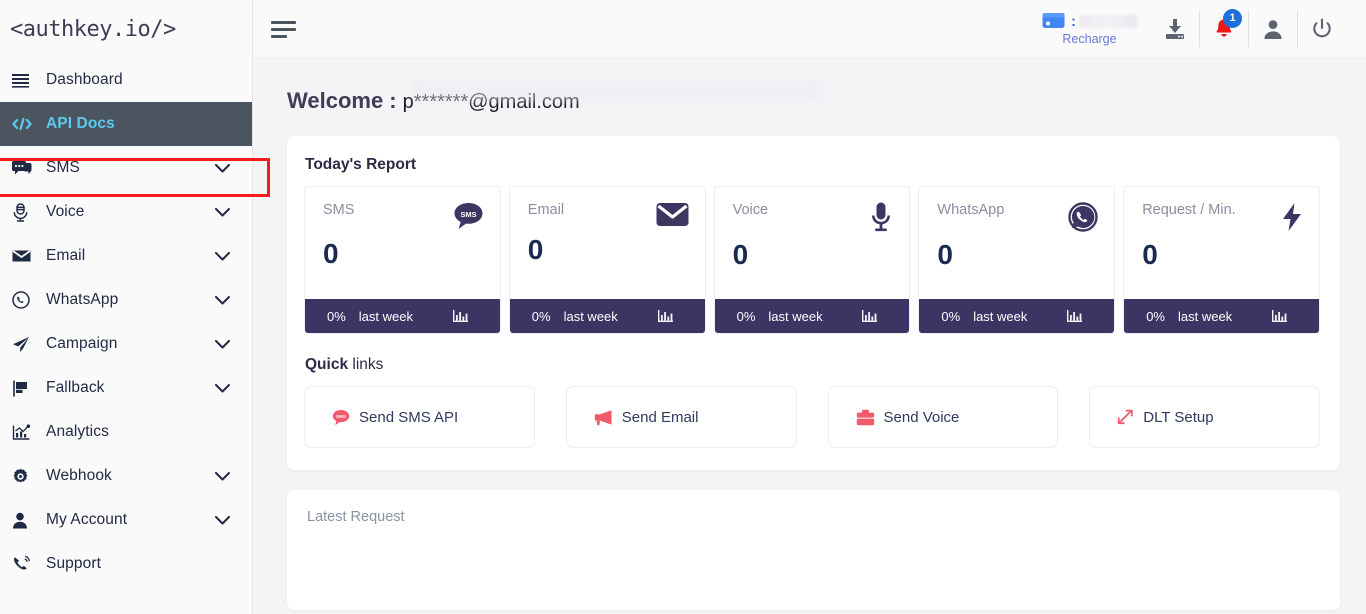  What do you see at coordinates (1292, 217) in the screenshot?
I see `bolt-icon` at bounding box center [1292, 217].